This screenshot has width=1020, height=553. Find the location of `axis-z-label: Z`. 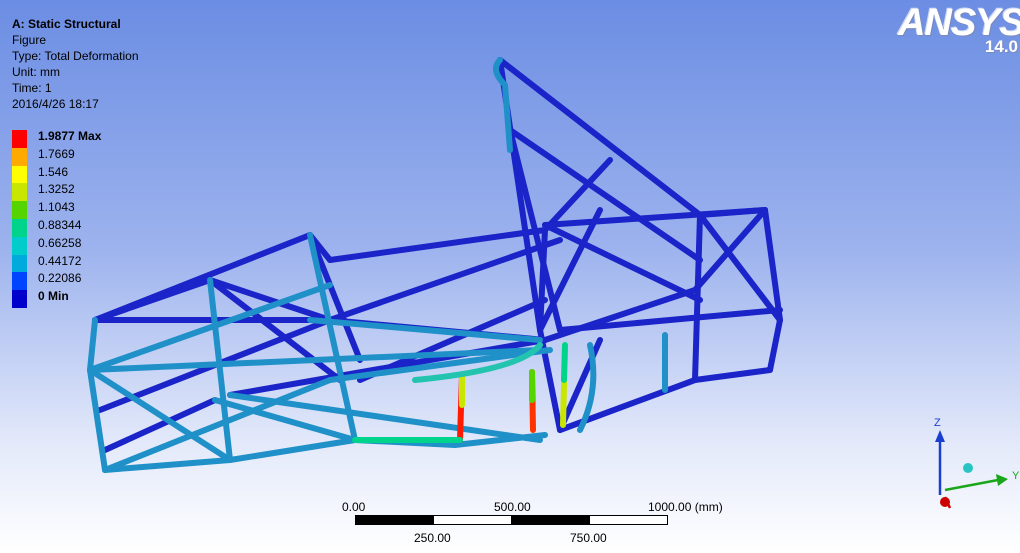

axis-z-label: Z is located at coordinates (937, 423).